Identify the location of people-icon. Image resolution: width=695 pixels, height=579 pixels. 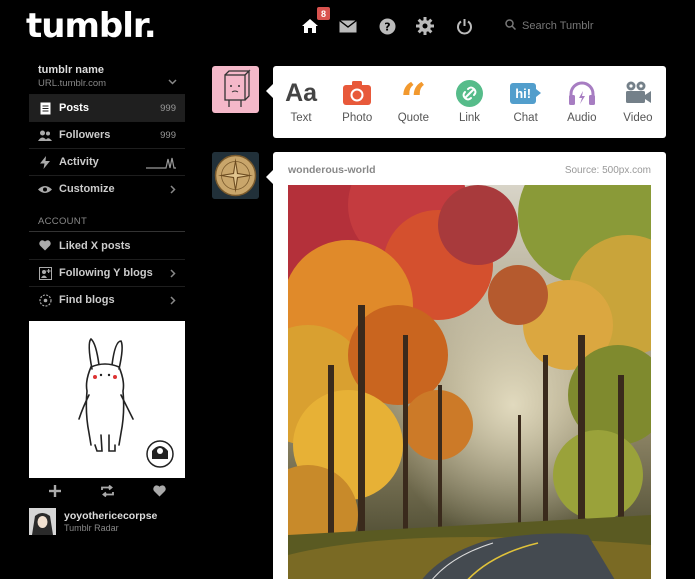
(45, 135).